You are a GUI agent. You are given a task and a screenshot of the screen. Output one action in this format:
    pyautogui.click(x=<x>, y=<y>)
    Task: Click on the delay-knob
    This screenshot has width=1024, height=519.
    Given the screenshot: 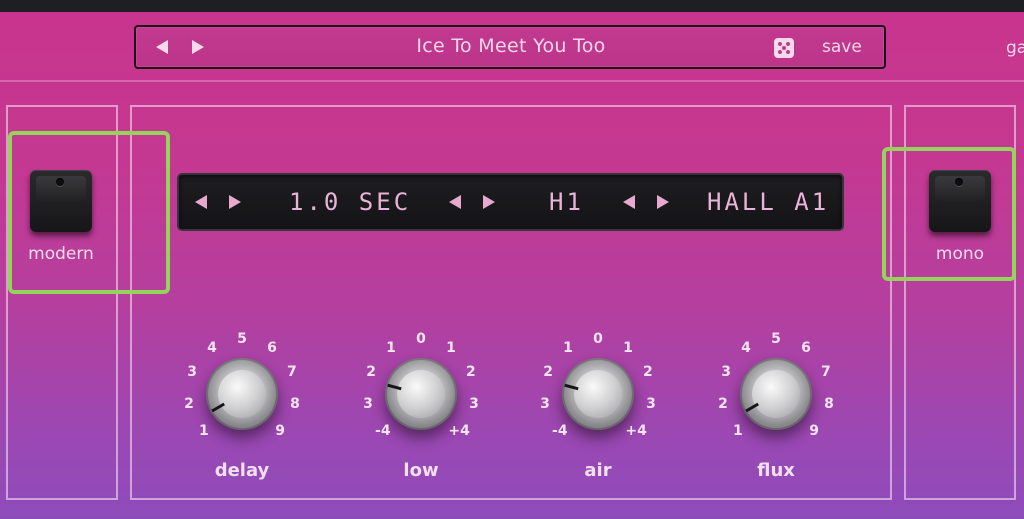 What is the action you would take?
    pyautogui.click(x=242, y=394)
    